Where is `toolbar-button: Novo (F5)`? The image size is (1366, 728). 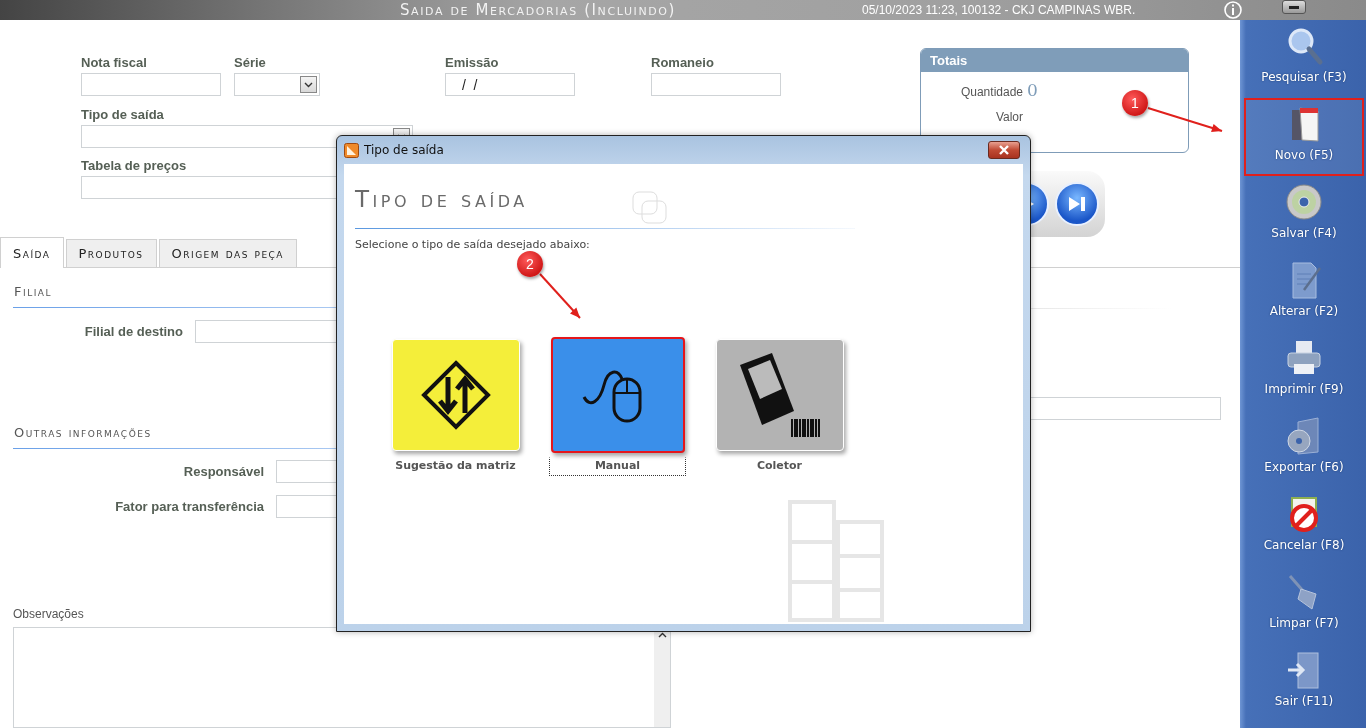
toolbar-button: Novo (F5) is located at coordinates (1304, 137).